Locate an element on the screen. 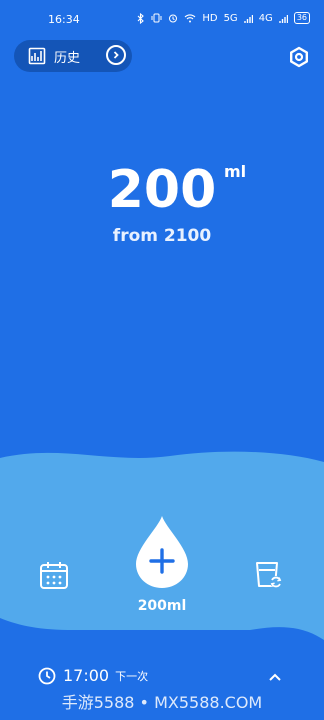  cup-switch-button is located at coordinates (269, 575).